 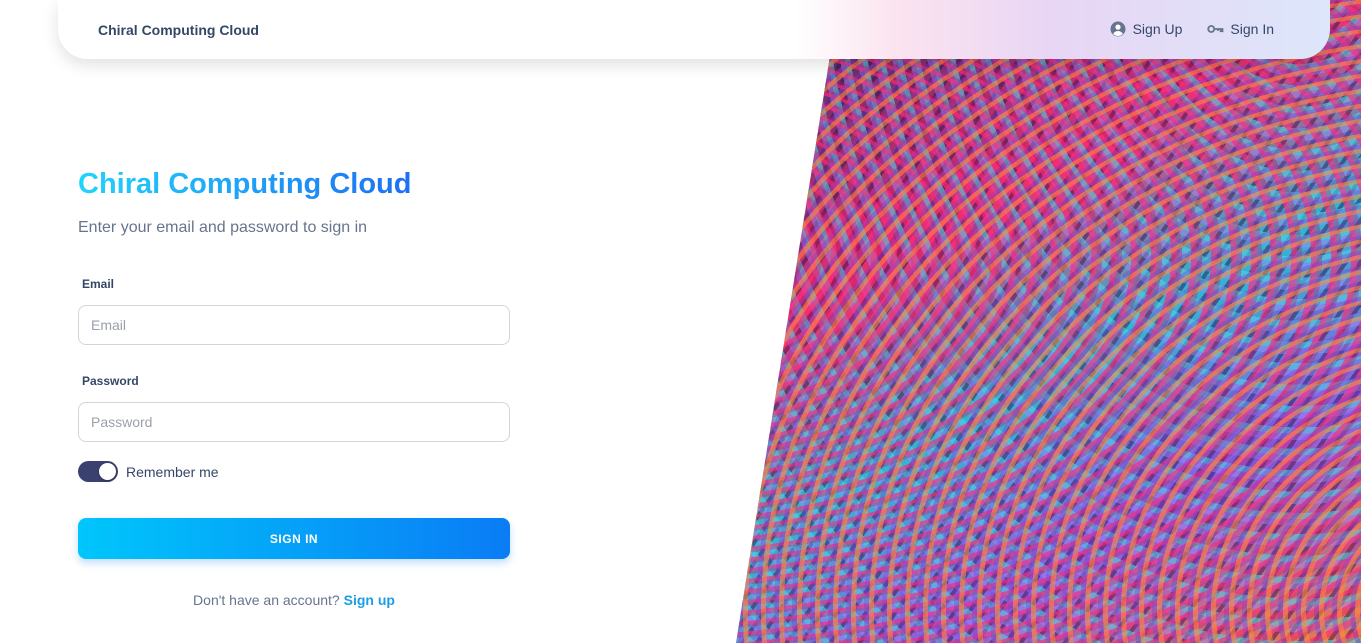 I want to click on nav-sign-up-label: Sign Up, so click(x=1157, y=29).